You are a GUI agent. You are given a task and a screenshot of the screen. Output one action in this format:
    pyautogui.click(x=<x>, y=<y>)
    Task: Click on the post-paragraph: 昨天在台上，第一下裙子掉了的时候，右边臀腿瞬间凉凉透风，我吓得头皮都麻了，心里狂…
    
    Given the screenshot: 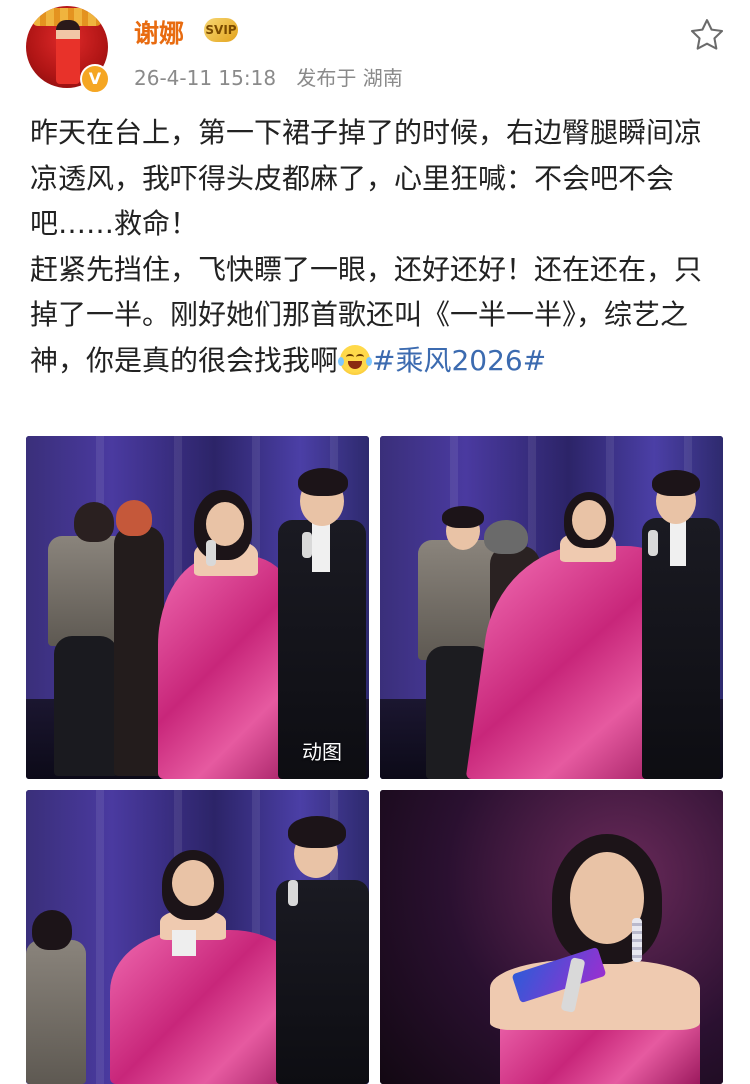 What is the action you would take?
    pyautogui.click(x=366, y=178)
    